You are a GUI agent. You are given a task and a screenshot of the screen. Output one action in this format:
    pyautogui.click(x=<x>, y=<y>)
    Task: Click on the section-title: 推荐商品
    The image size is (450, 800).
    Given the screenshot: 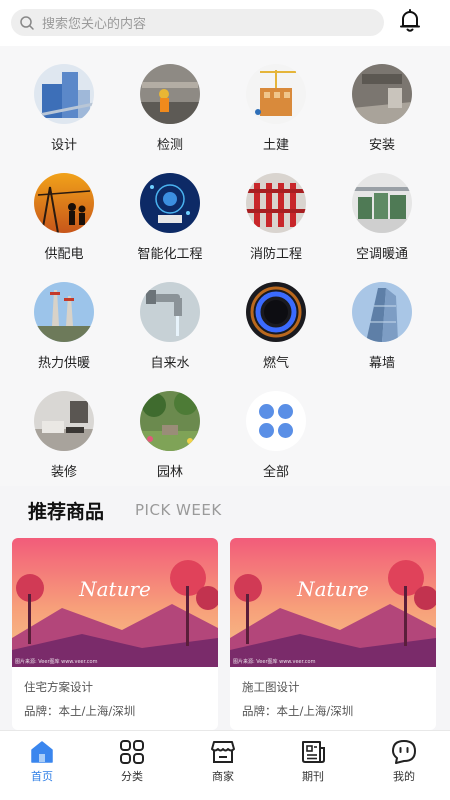 What is the action you would take?
    pyautogui.click(x=66, y=512)
    